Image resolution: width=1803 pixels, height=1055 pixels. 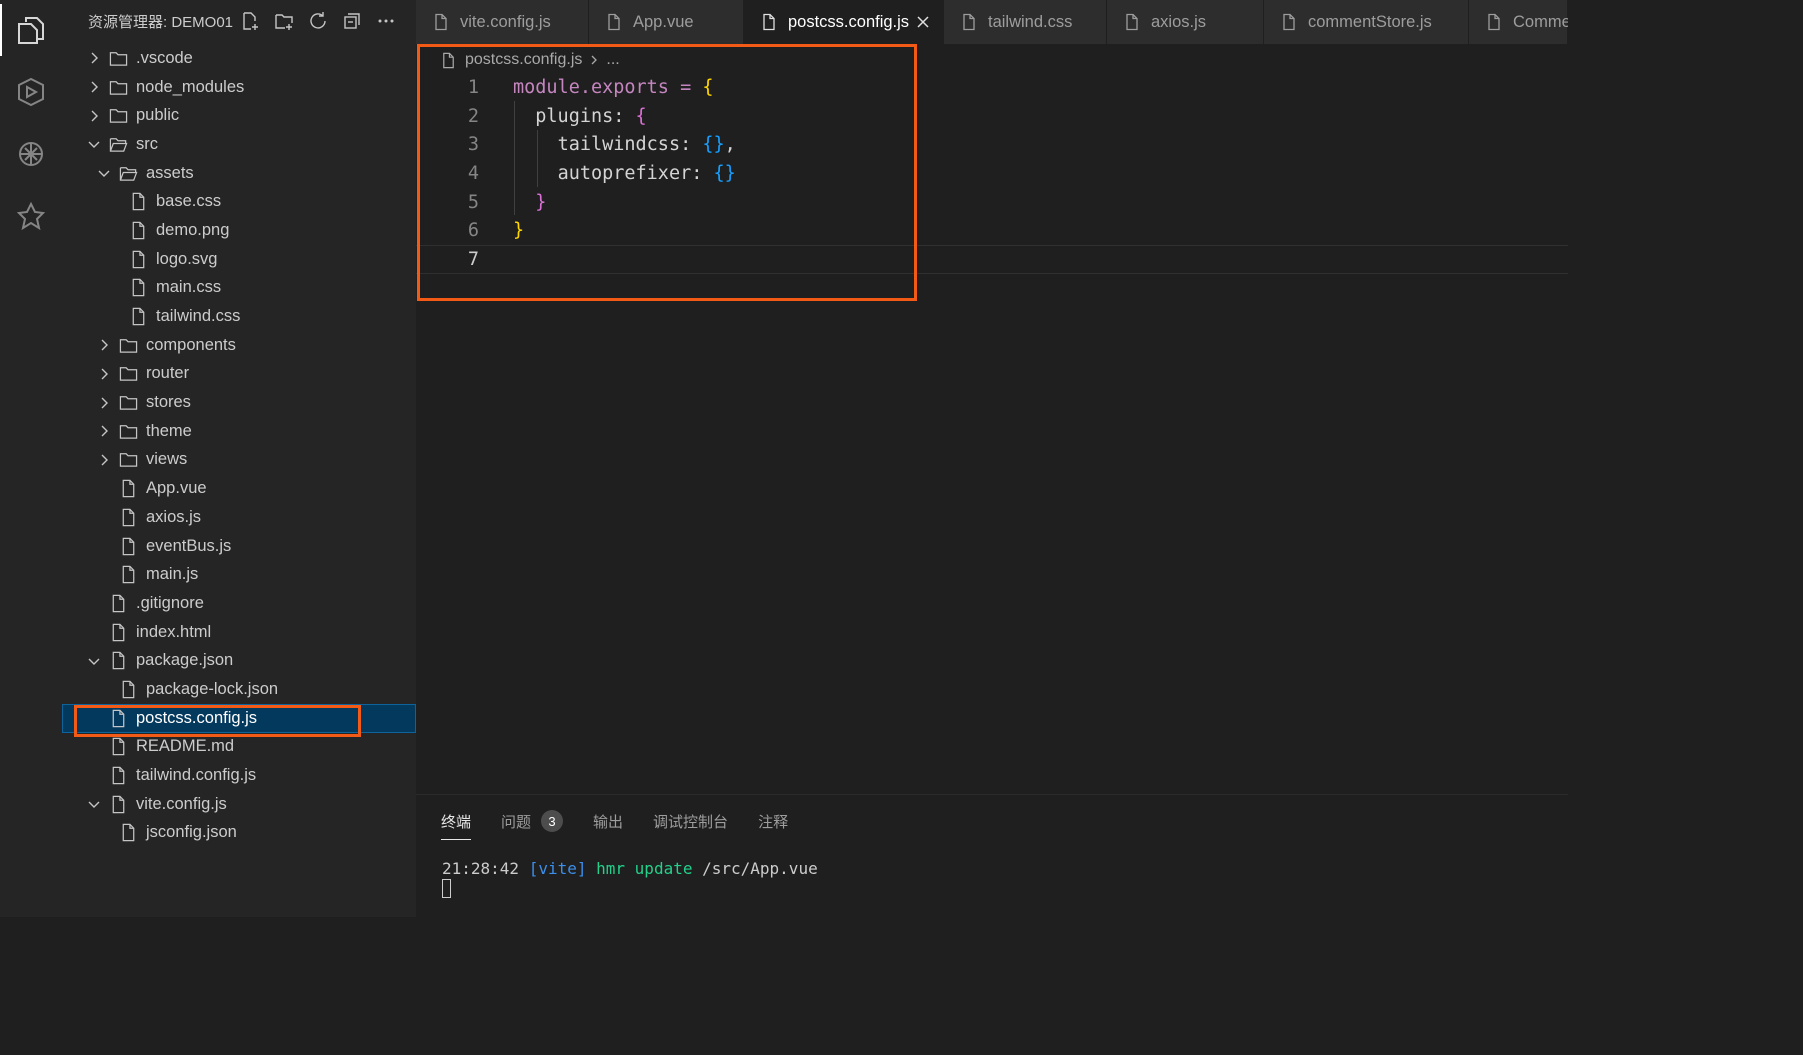 What do you see at coordinates (239, 173) in the screenshot?
I see `tree-folder: assets` at bounding box center [239, 173].